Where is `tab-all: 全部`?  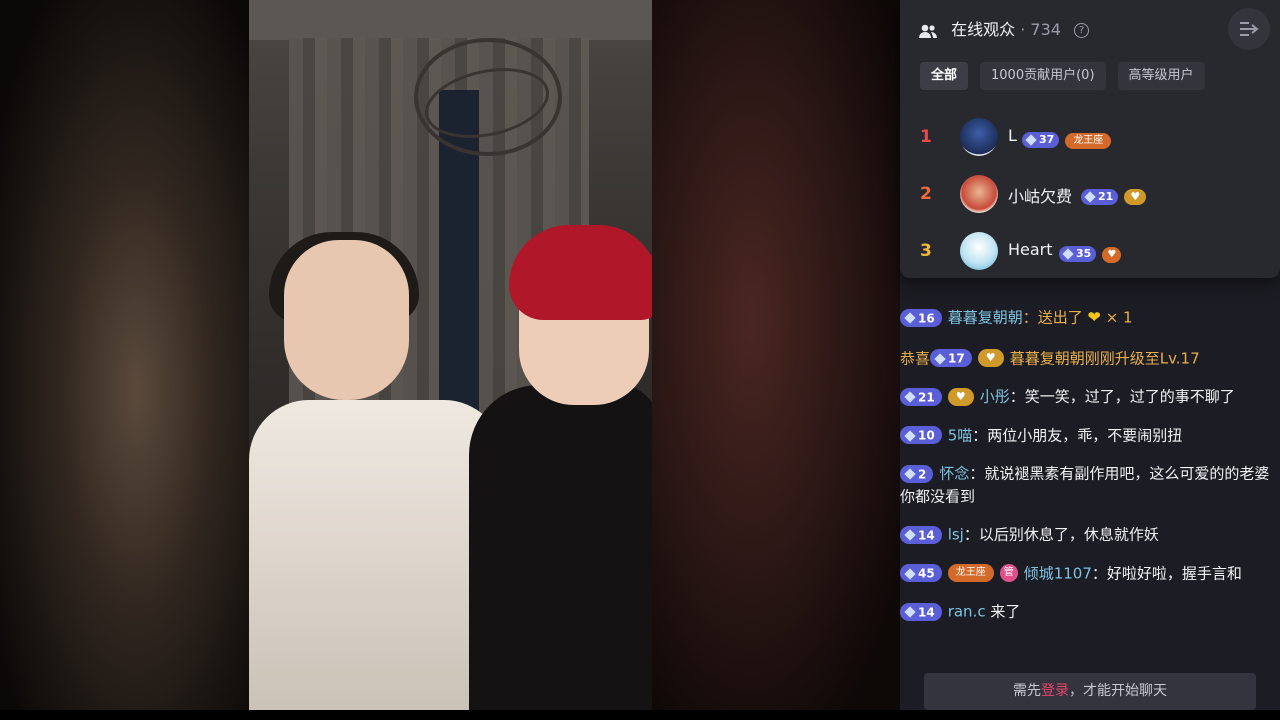
tab-all: 全部 is located at coordinates (944, 76).